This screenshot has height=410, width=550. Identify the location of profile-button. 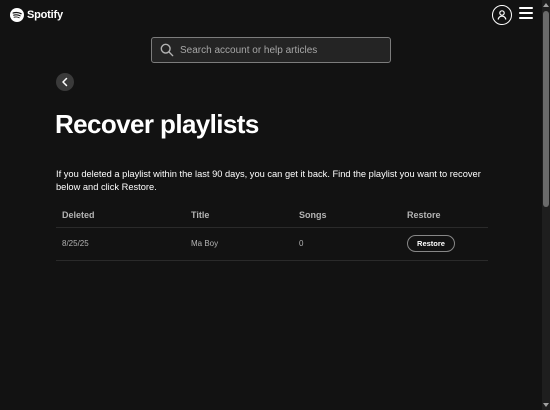
(502, 15).